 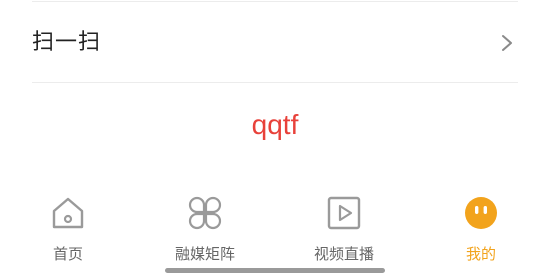 I want to click on tab-home: 首页, so click(x=68, y=229).